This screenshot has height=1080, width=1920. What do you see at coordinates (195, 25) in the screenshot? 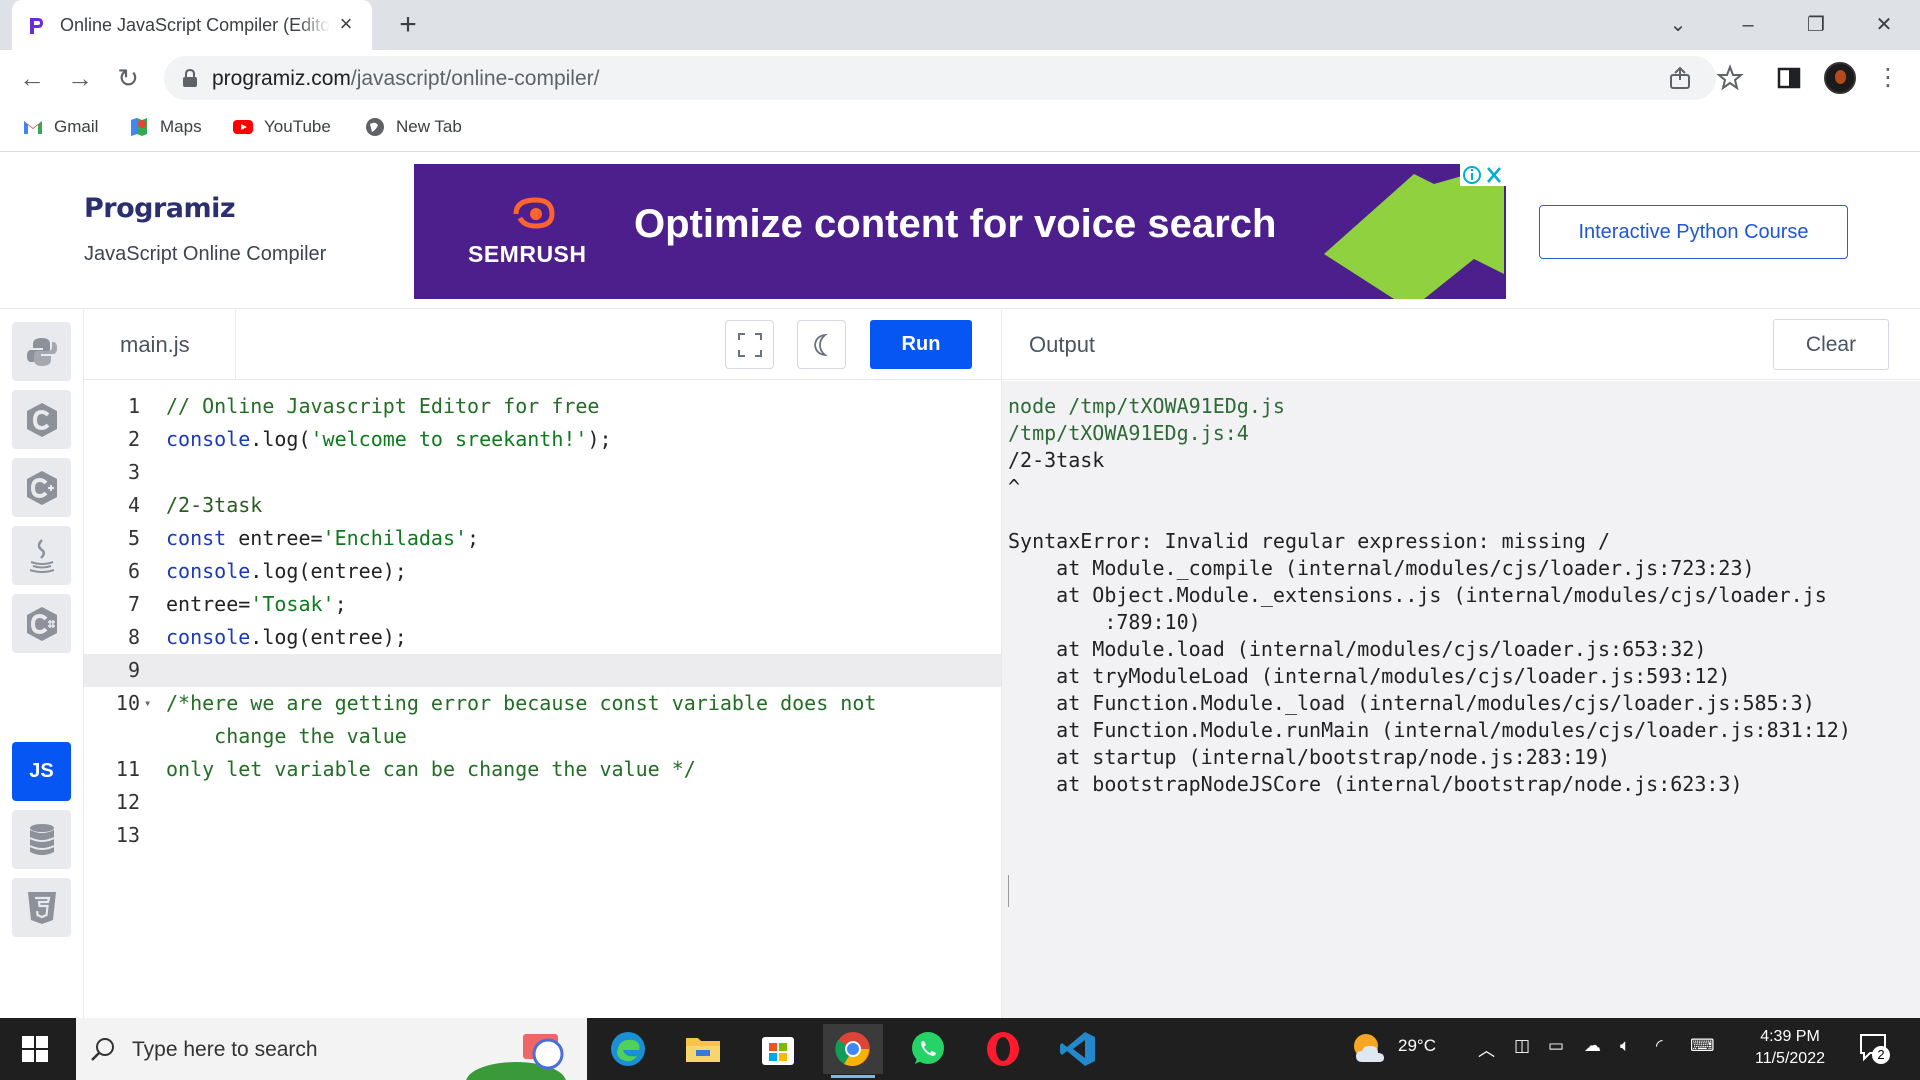
I see `tab-title: Online JavaScript Compiler (Editor)` at bounding box center [195, 25].